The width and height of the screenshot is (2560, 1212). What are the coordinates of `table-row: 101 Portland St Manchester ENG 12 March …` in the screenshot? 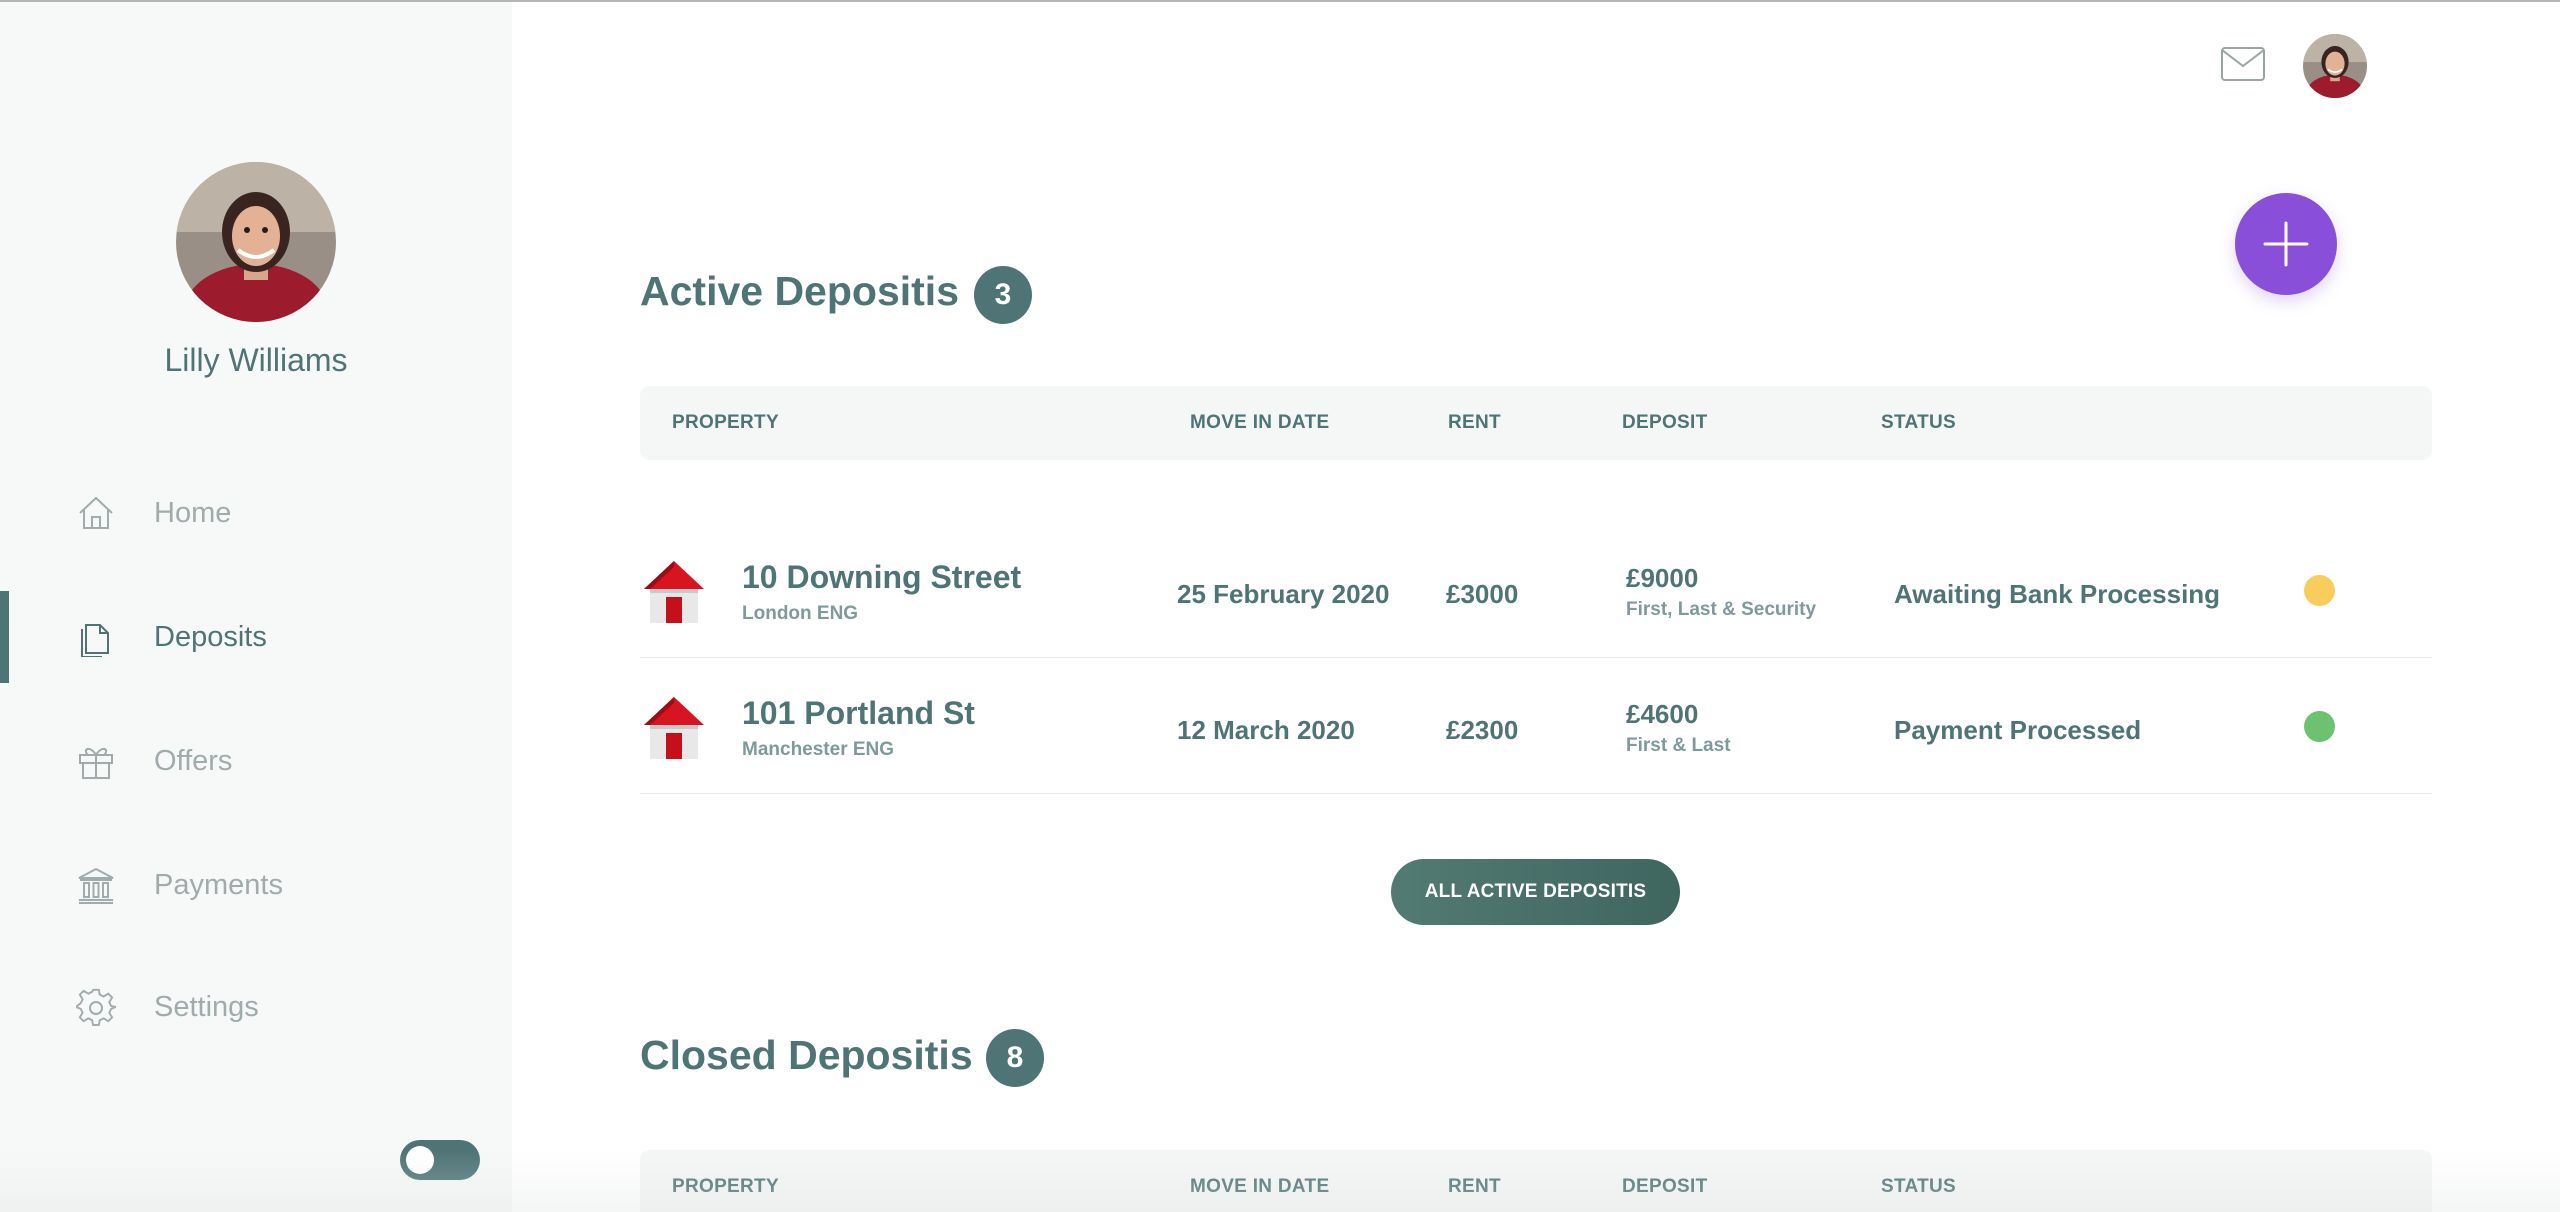 It's located at (1536, 726).